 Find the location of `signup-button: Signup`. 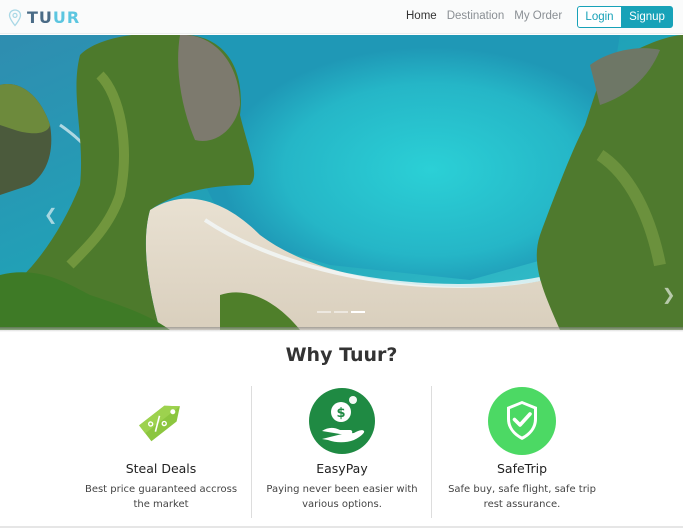

signup-button: Signup is located at coordinates (647, 17).